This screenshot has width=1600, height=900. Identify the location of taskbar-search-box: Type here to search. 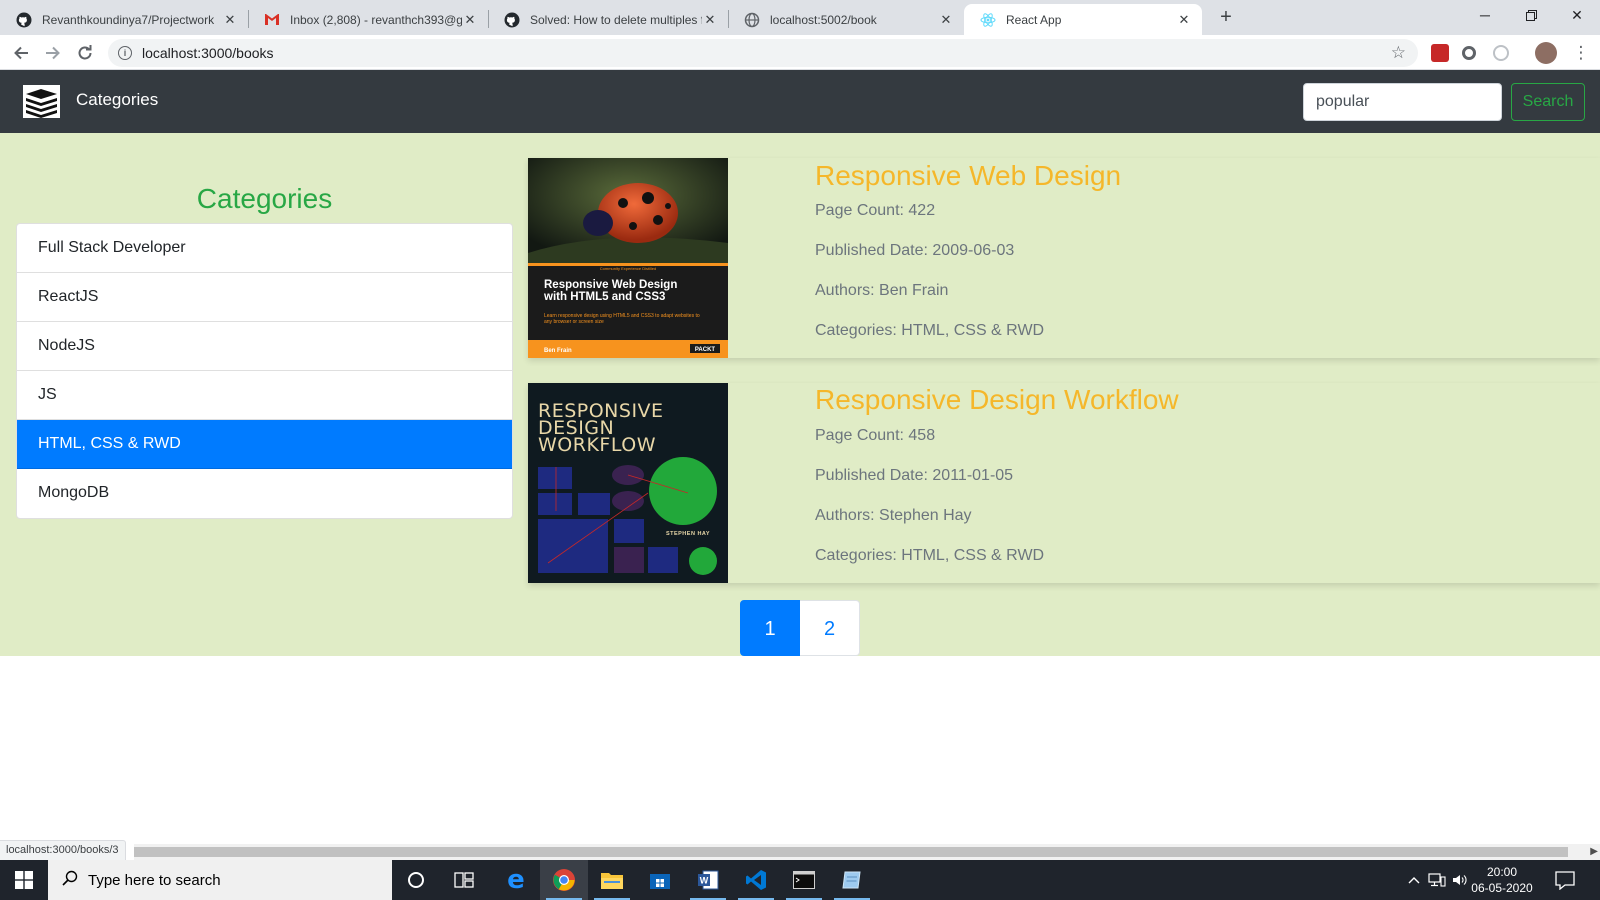
(220, 880).